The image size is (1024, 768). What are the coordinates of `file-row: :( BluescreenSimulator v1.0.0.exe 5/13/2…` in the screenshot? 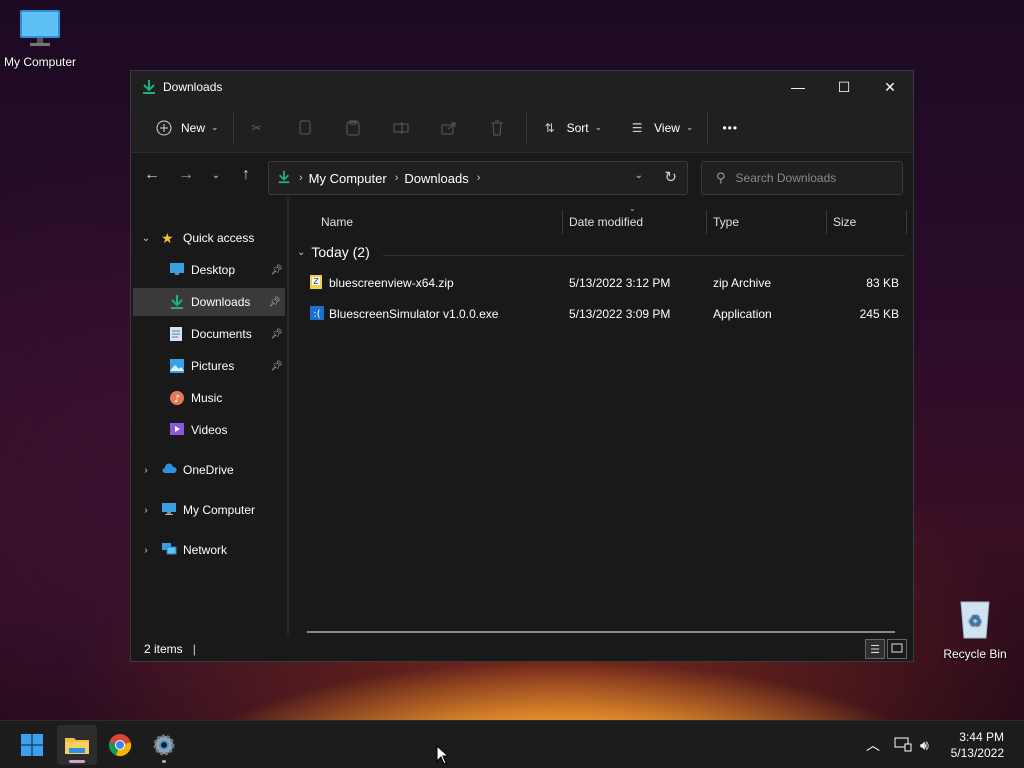 It's located at (602, 314).